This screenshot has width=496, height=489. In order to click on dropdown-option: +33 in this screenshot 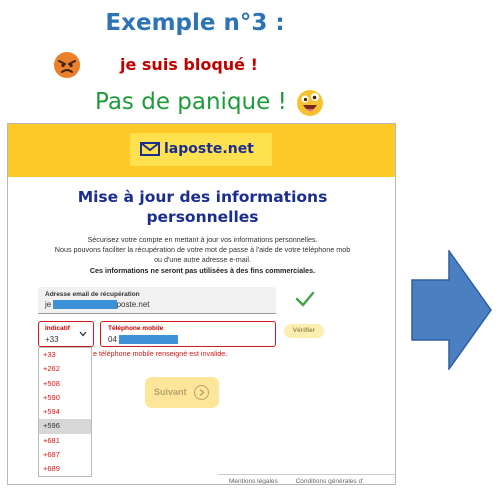, I will do `click(65, 355)`.